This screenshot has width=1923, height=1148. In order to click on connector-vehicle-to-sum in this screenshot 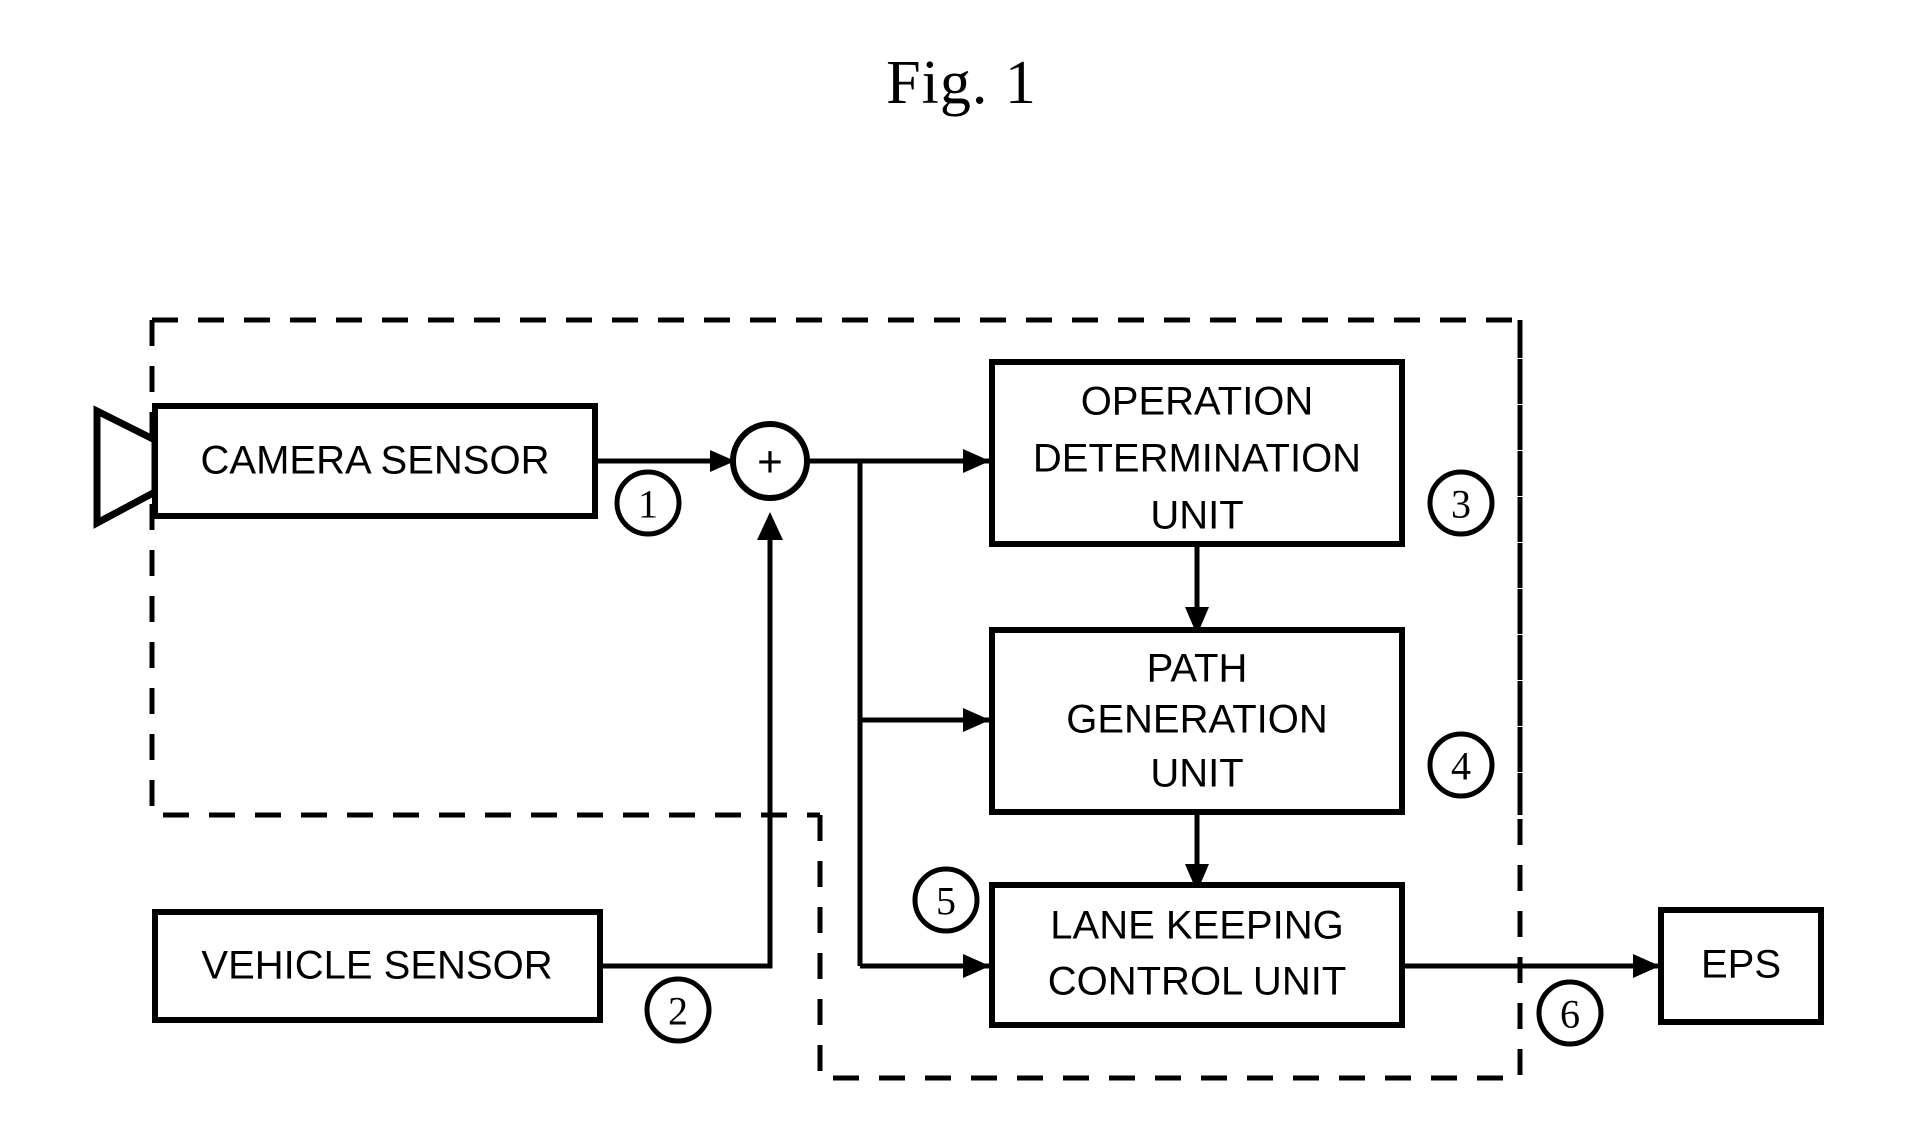, I will do `click(691, 740)`.